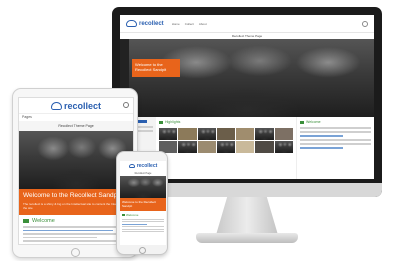 The width and height of the screenshot is (398, 261). Describe the element at coordinates (142, 250) in the screenshot. I see `phone-home-button` at that location.